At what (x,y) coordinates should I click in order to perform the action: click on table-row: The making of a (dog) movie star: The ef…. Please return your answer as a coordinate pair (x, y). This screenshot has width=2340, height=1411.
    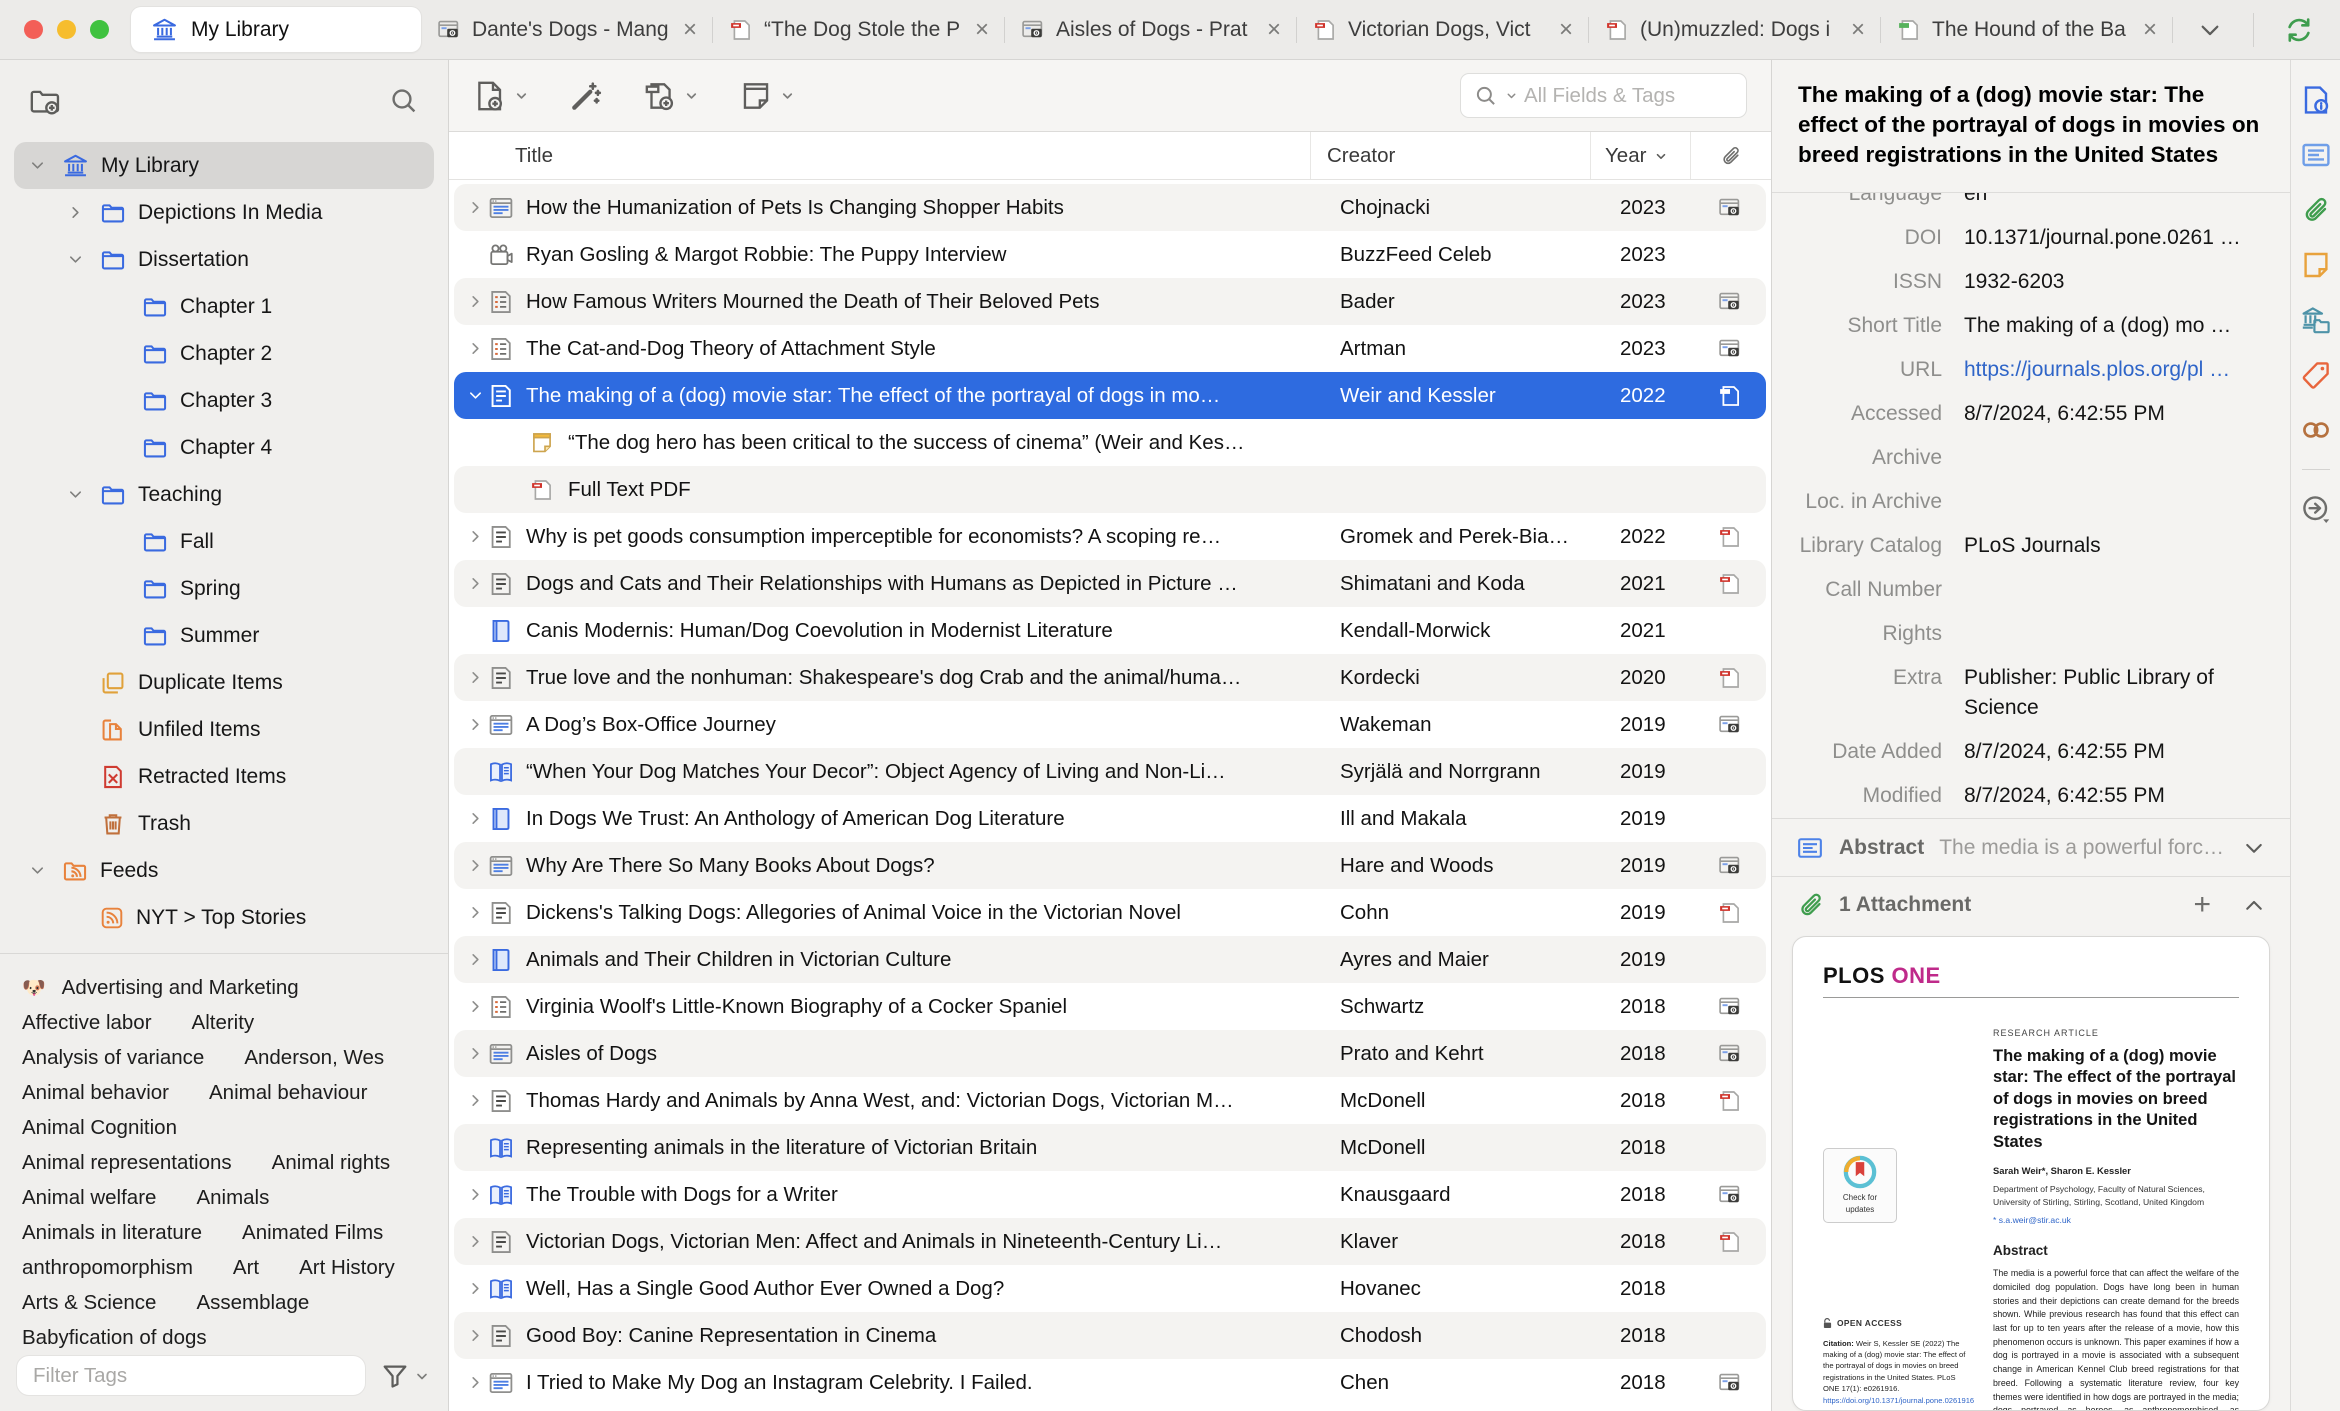
    Looking at the image, I should click on (1110, 395).